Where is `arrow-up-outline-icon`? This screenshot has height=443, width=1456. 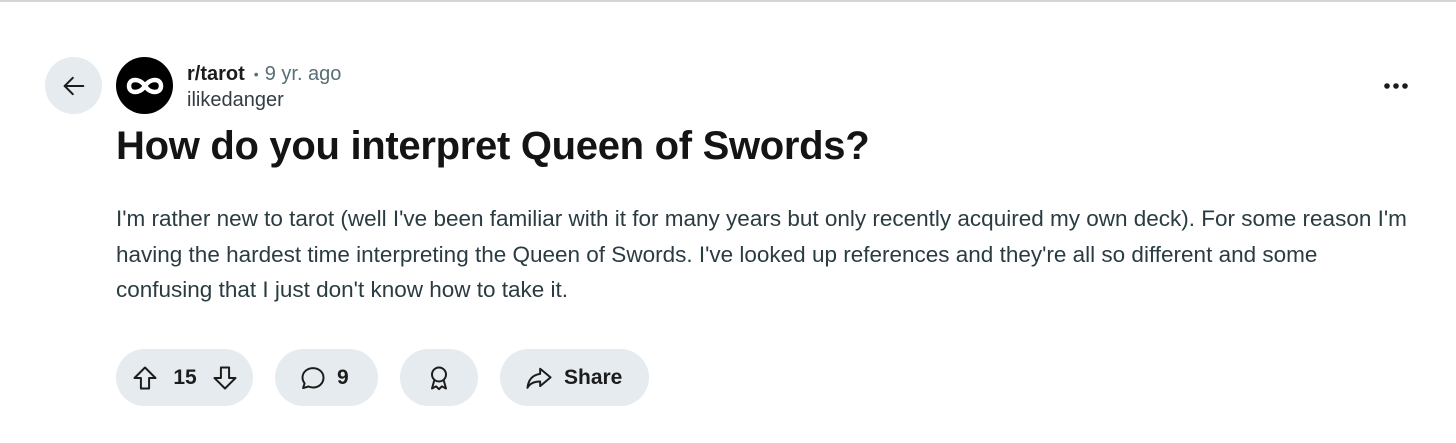 arrow-up-outline-icon is located at coordinates (145, 378).